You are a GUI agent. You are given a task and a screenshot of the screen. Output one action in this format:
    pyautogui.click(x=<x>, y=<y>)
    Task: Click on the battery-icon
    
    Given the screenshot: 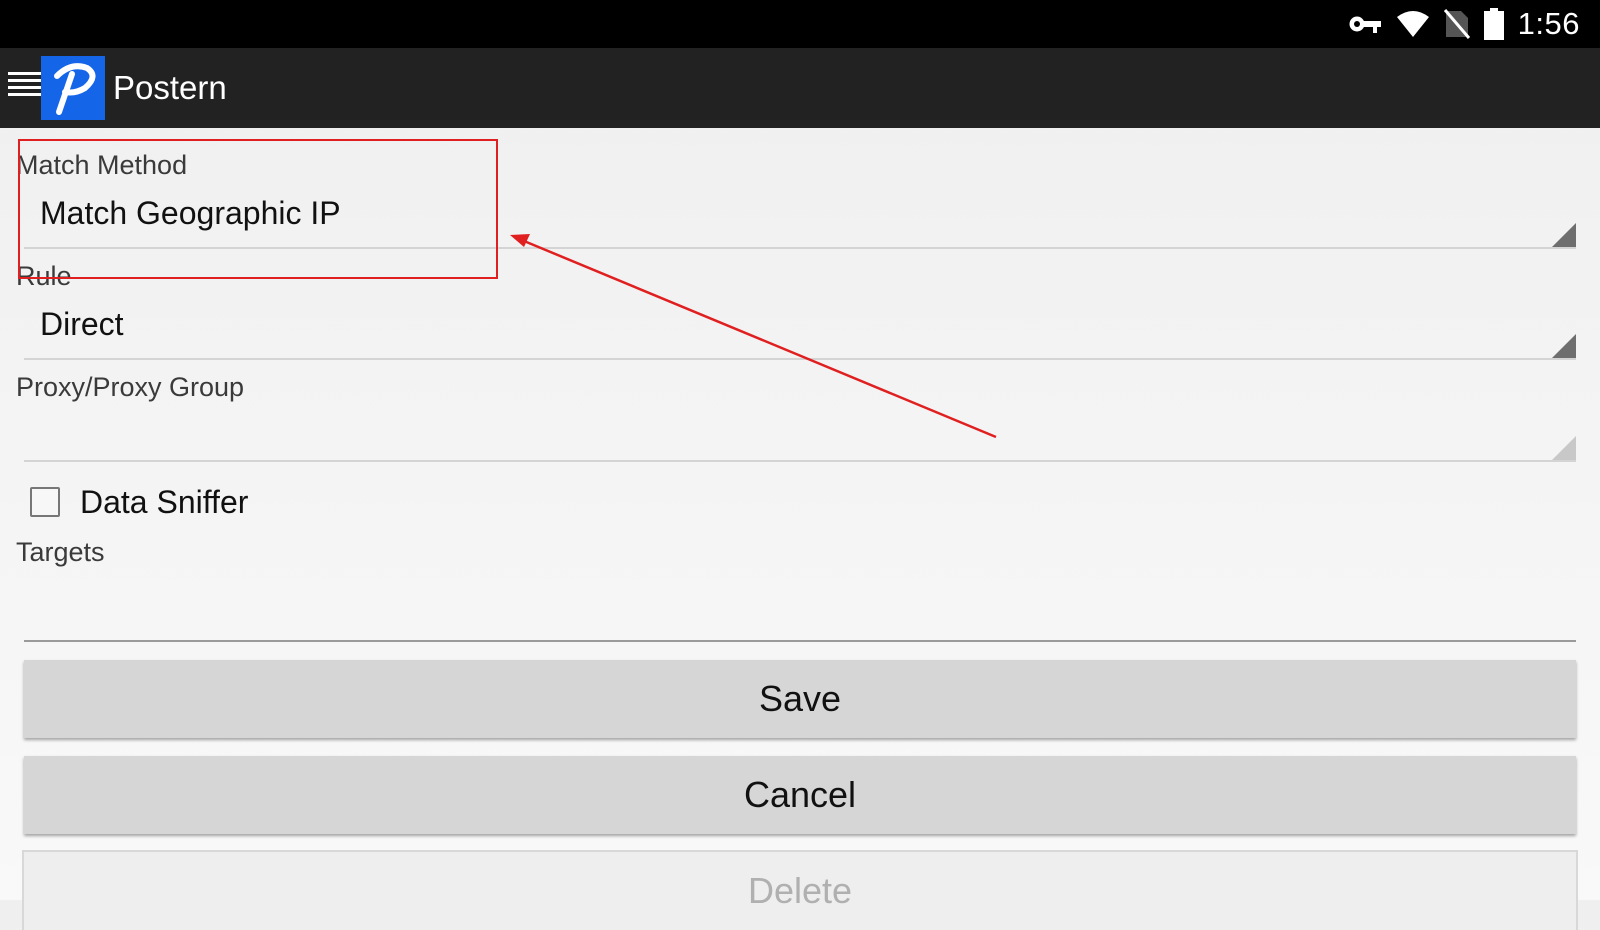 What is the action you would take?
    pyautogui.click(x=1493, y=24)
    